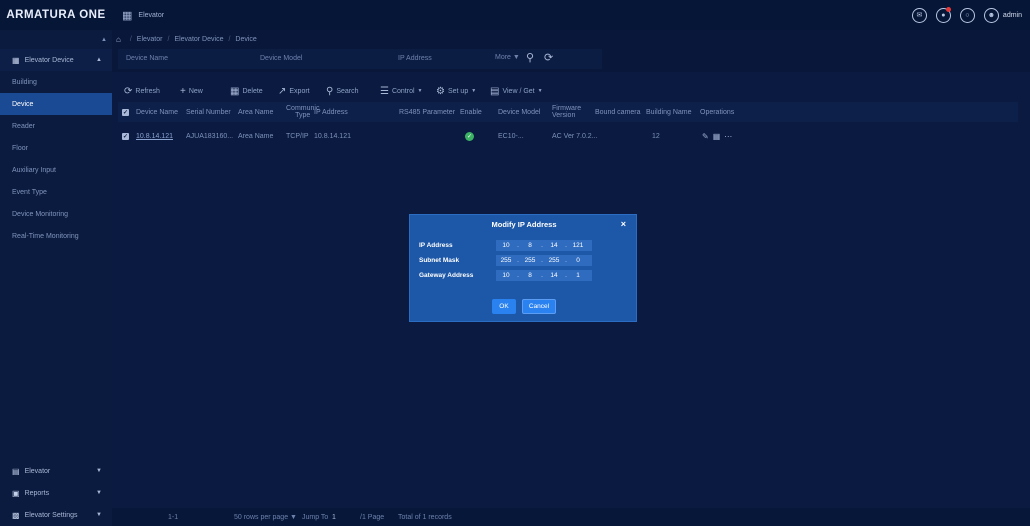 This screenshot has width=1030, height=526. Describe the element at coordinates (530, 275) in the screenshot. I see `gateway-octet: 8` at that location.